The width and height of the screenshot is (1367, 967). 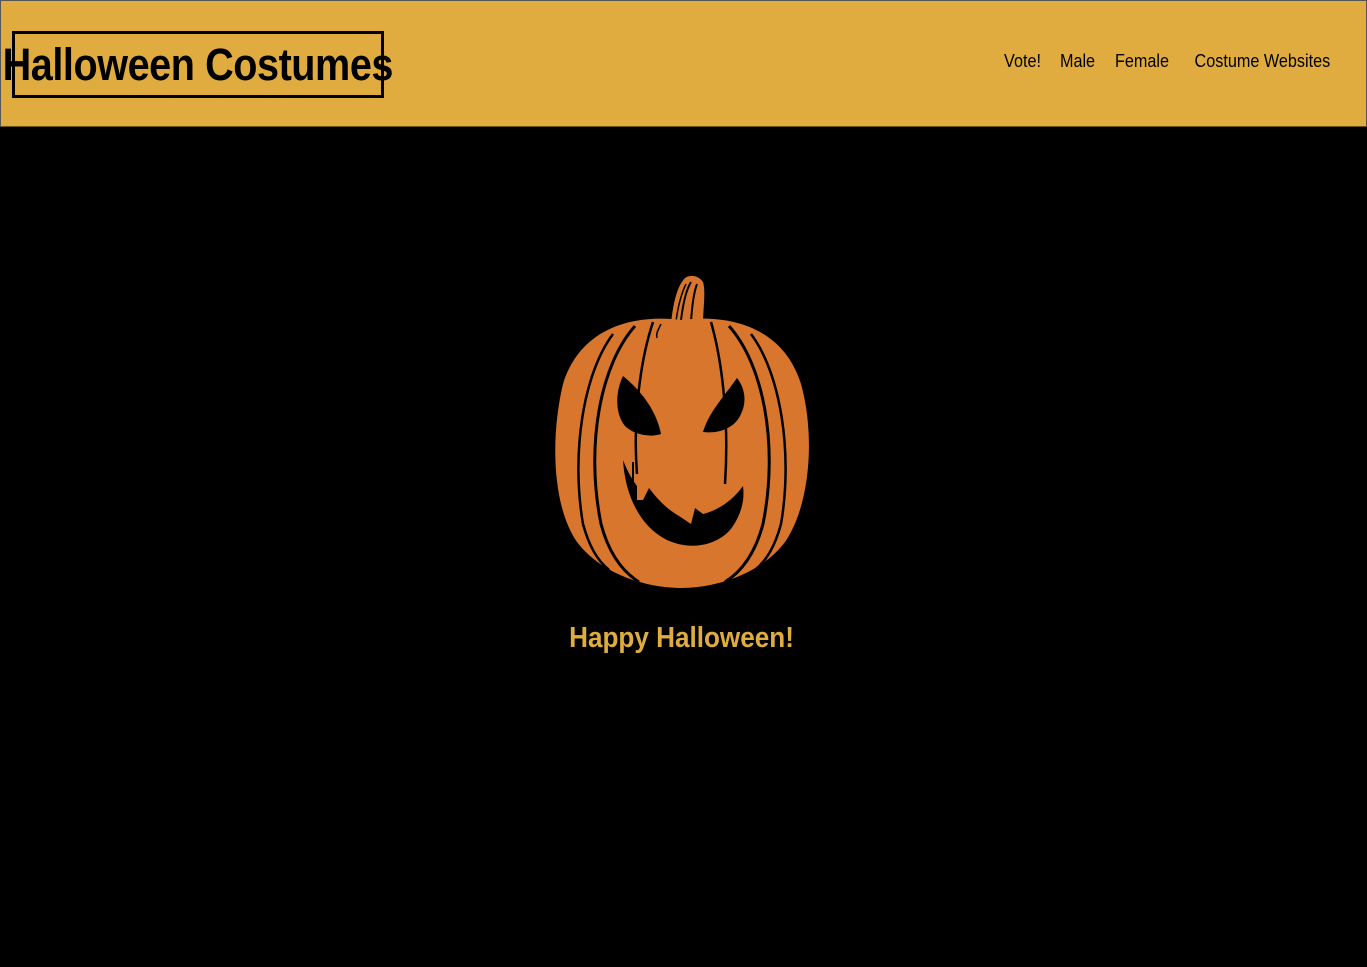 I want to click on main-nav: Vote! Male Female Costume Websites, so click(x=1168, y=61).